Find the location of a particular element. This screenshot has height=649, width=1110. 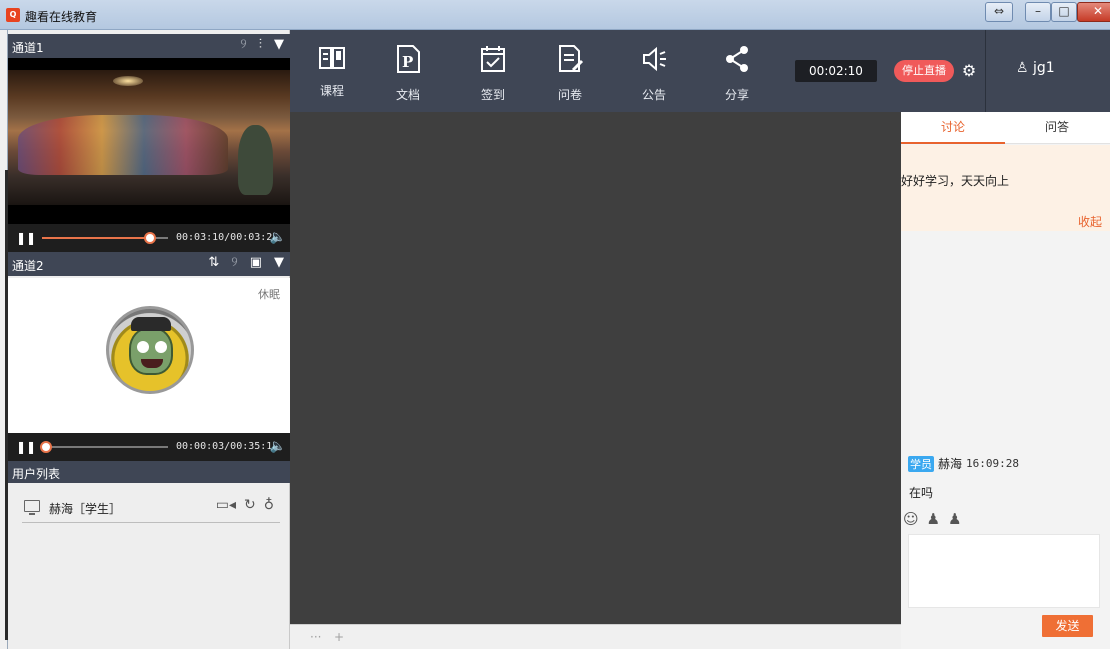

channel2-label: 通道2 is located at coordinates (28, 266).